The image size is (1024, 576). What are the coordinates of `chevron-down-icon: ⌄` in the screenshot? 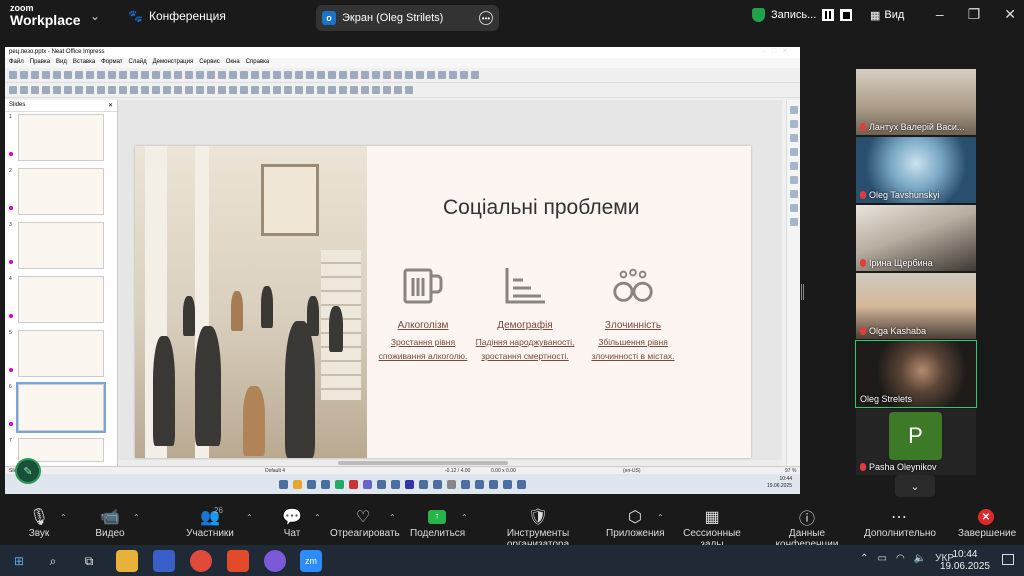 It's located at (95, 16).